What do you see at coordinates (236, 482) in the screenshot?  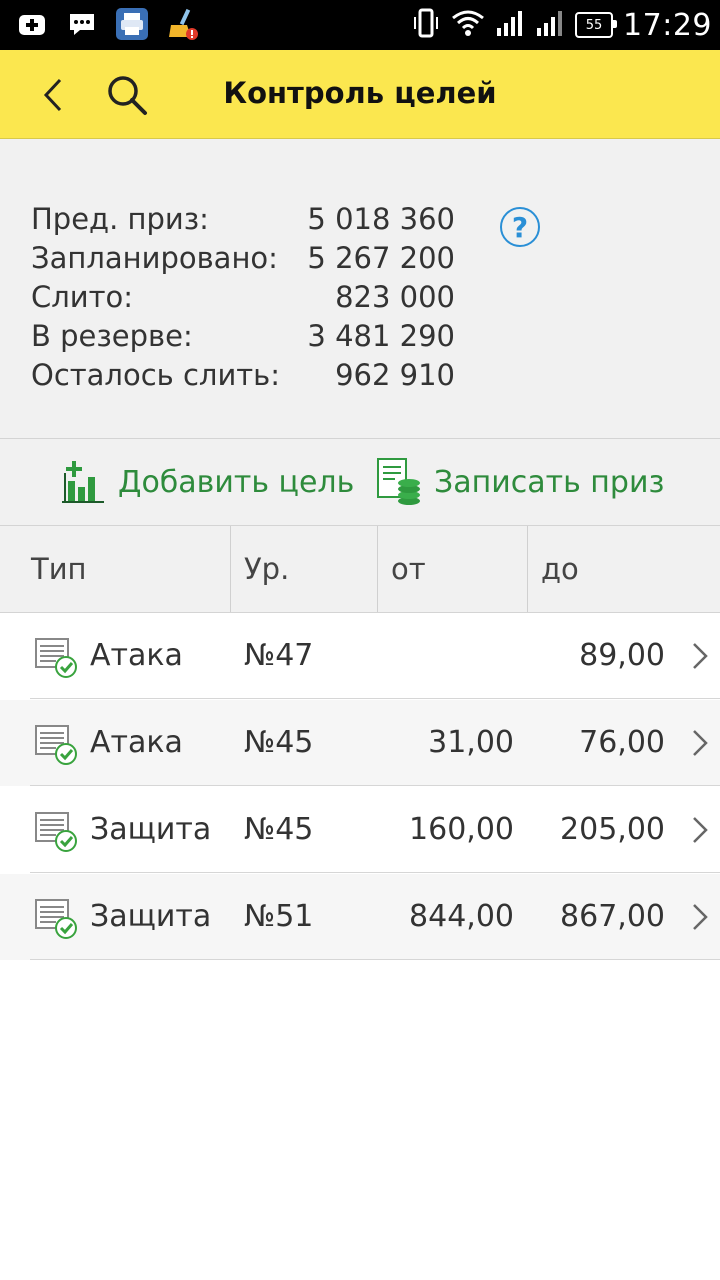 I see `add-goal-label: Добавить цель` at bounding box center [236, 482].